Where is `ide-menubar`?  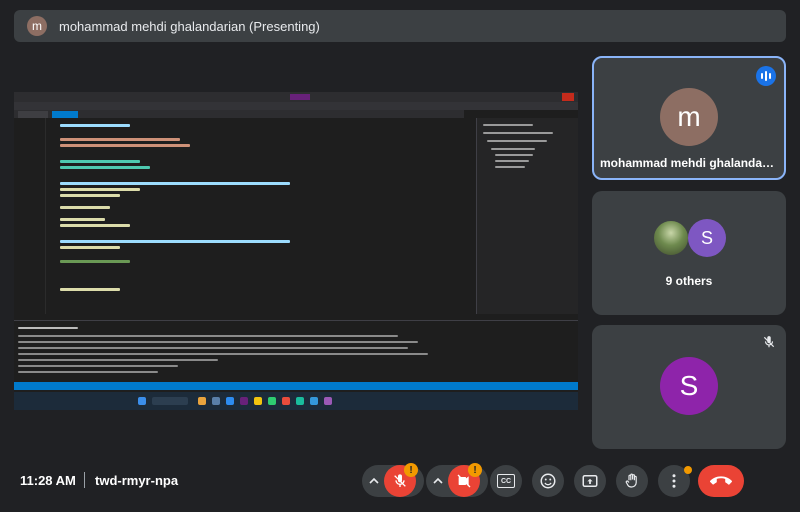
ide-menubar is located at coordinates (296, 97).